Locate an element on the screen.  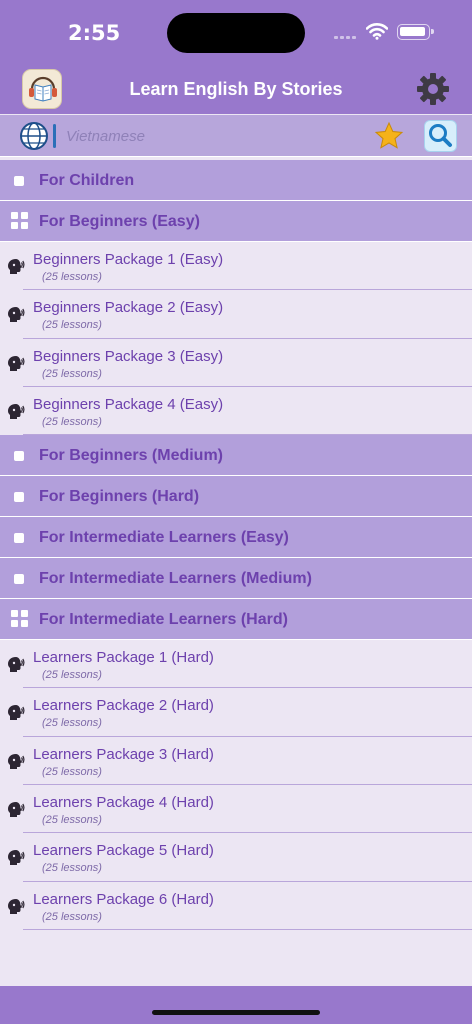
section-label: For Intermediate Learners (Easy) is located at coordinates (164, 538).